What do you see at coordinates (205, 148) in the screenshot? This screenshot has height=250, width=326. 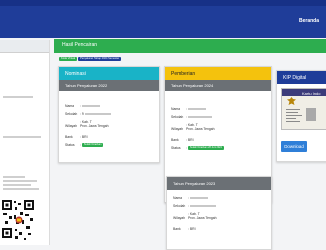 I see `status-badge: Sudah Dicairkan 28 Juni 2024` at bounding box center [205, 148].